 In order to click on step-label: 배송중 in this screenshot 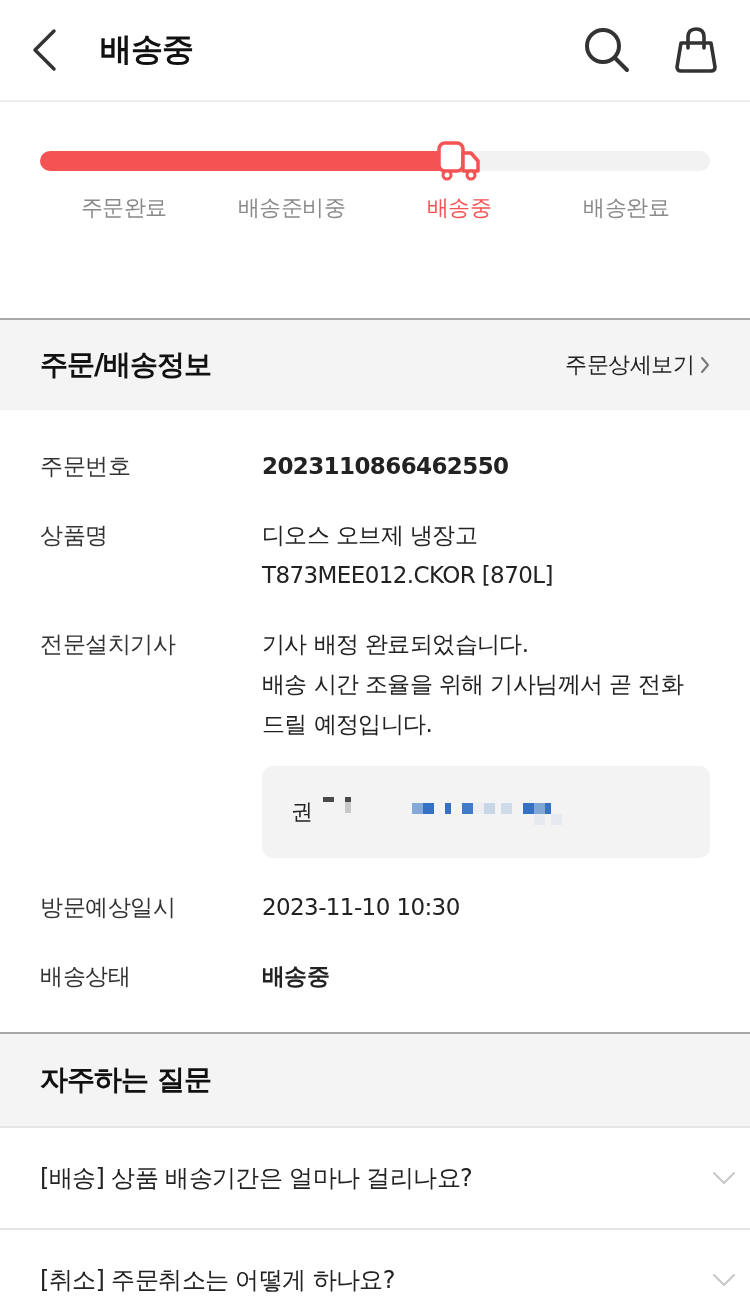, I will do `click(458, 208)`.